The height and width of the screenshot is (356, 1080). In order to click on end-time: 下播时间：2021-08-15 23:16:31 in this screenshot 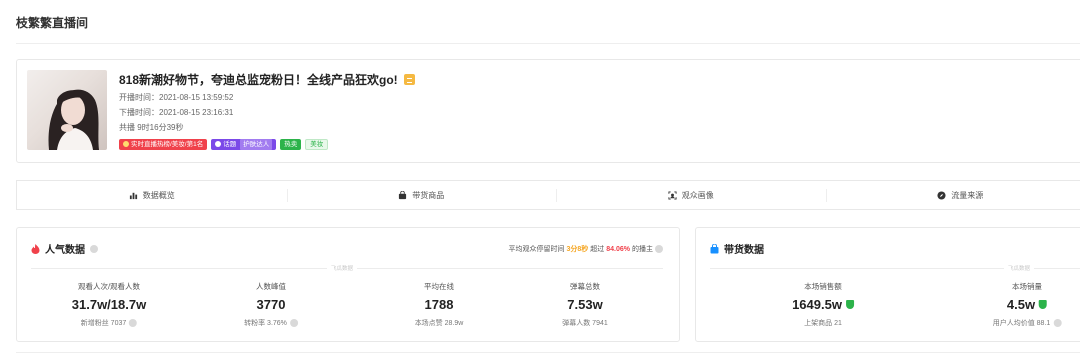, I will do `click(176, 112)`.